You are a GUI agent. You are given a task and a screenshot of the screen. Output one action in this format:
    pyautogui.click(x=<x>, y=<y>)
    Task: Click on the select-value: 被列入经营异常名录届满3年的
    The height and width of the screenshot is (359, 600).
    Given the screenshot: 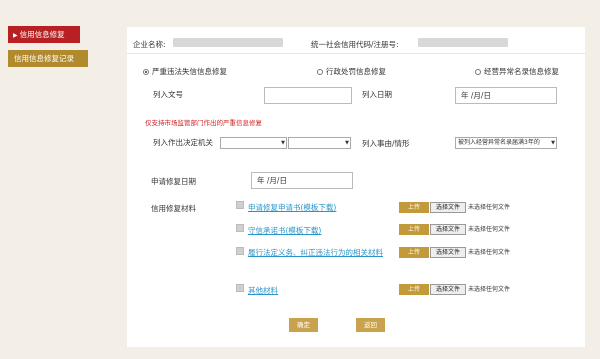 What is the action you would take?
    pyautogui.click(x=499, y=142)
    